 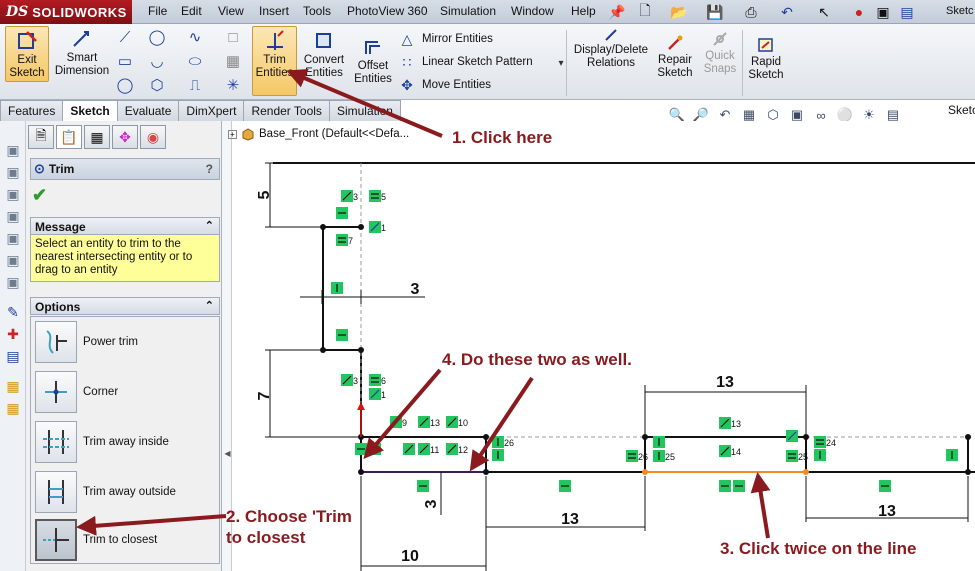 I want to click on arrow-to-trim-button, so click(x=364, y=103).